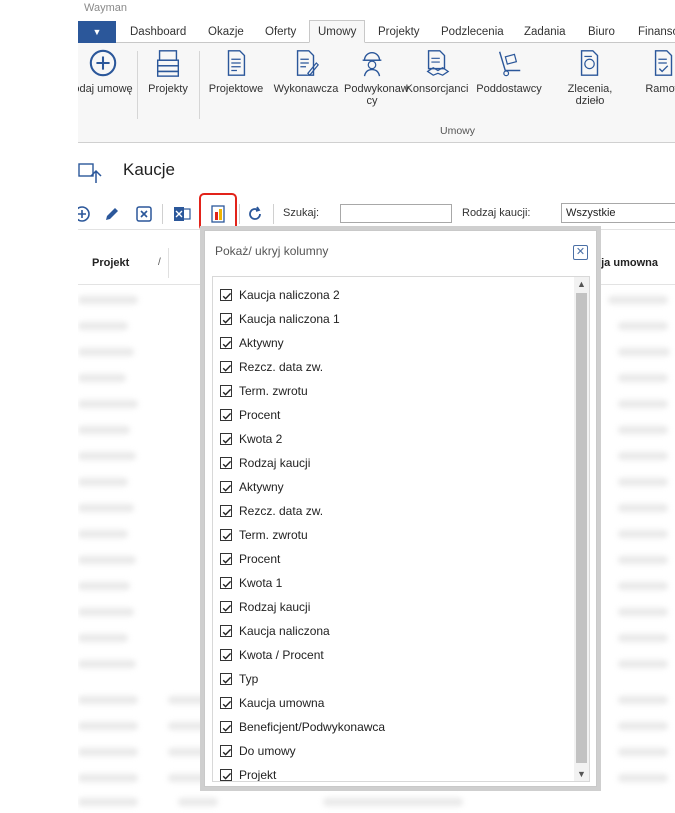 Image resolution: width=675 pixels, height=813 pixels. What do you see at coordinates (590, 77) in the screenshot?
I see `zlecenia-button: Zlecenia, dzieło` at bounding box center [590, 77].